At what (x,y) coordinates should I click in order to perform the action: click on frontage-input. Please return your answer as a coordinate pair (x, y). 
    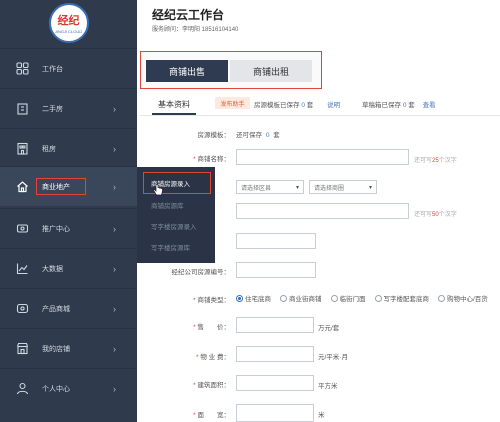
    Looking at the image, I should click on (275, 413).